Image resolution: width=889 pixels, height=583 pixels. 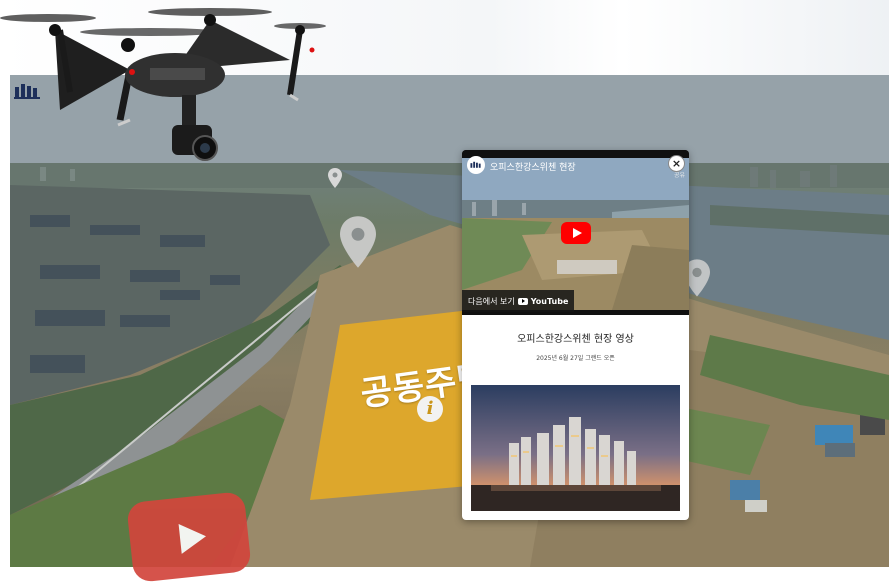 I want to click on drone-icon, so click(x=163, y=84).